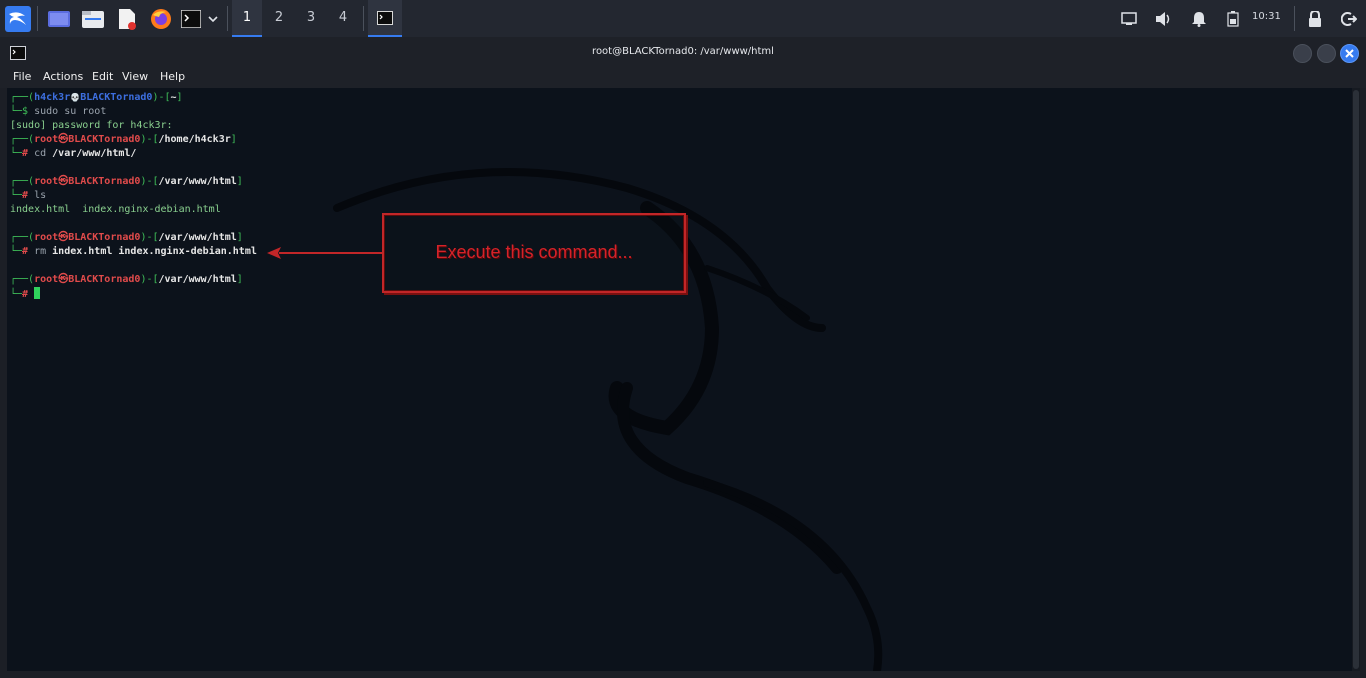  I want to click on window-title: root@BLACKTornad0: /var/www/html, so click(683, 51).